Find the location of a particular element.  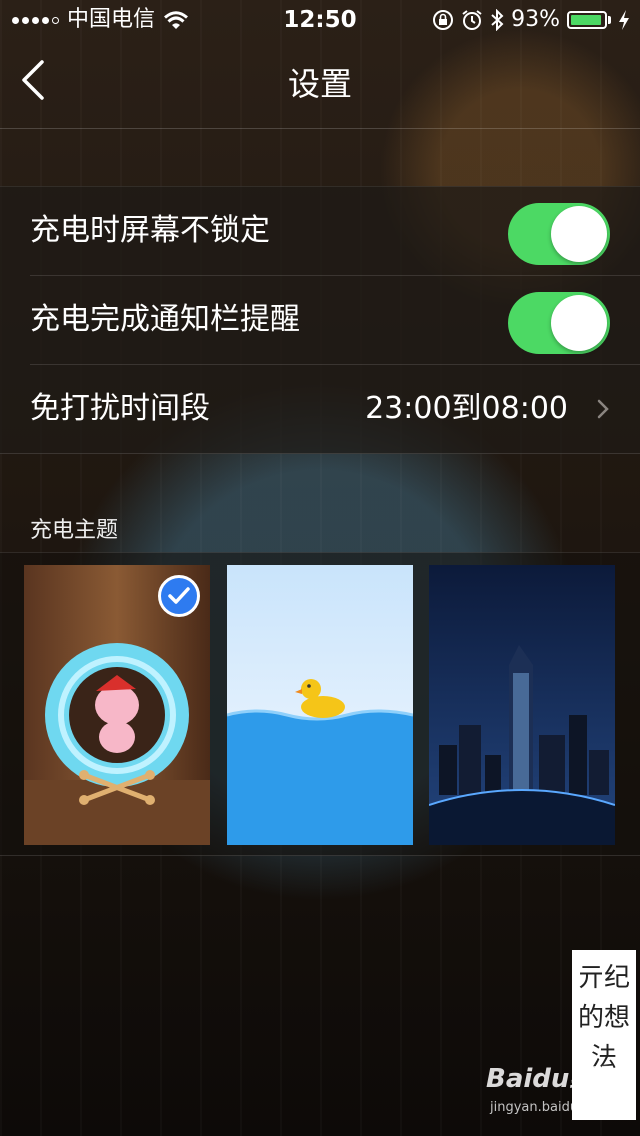

page-title: 设置 is located at coordinates (319, 84).